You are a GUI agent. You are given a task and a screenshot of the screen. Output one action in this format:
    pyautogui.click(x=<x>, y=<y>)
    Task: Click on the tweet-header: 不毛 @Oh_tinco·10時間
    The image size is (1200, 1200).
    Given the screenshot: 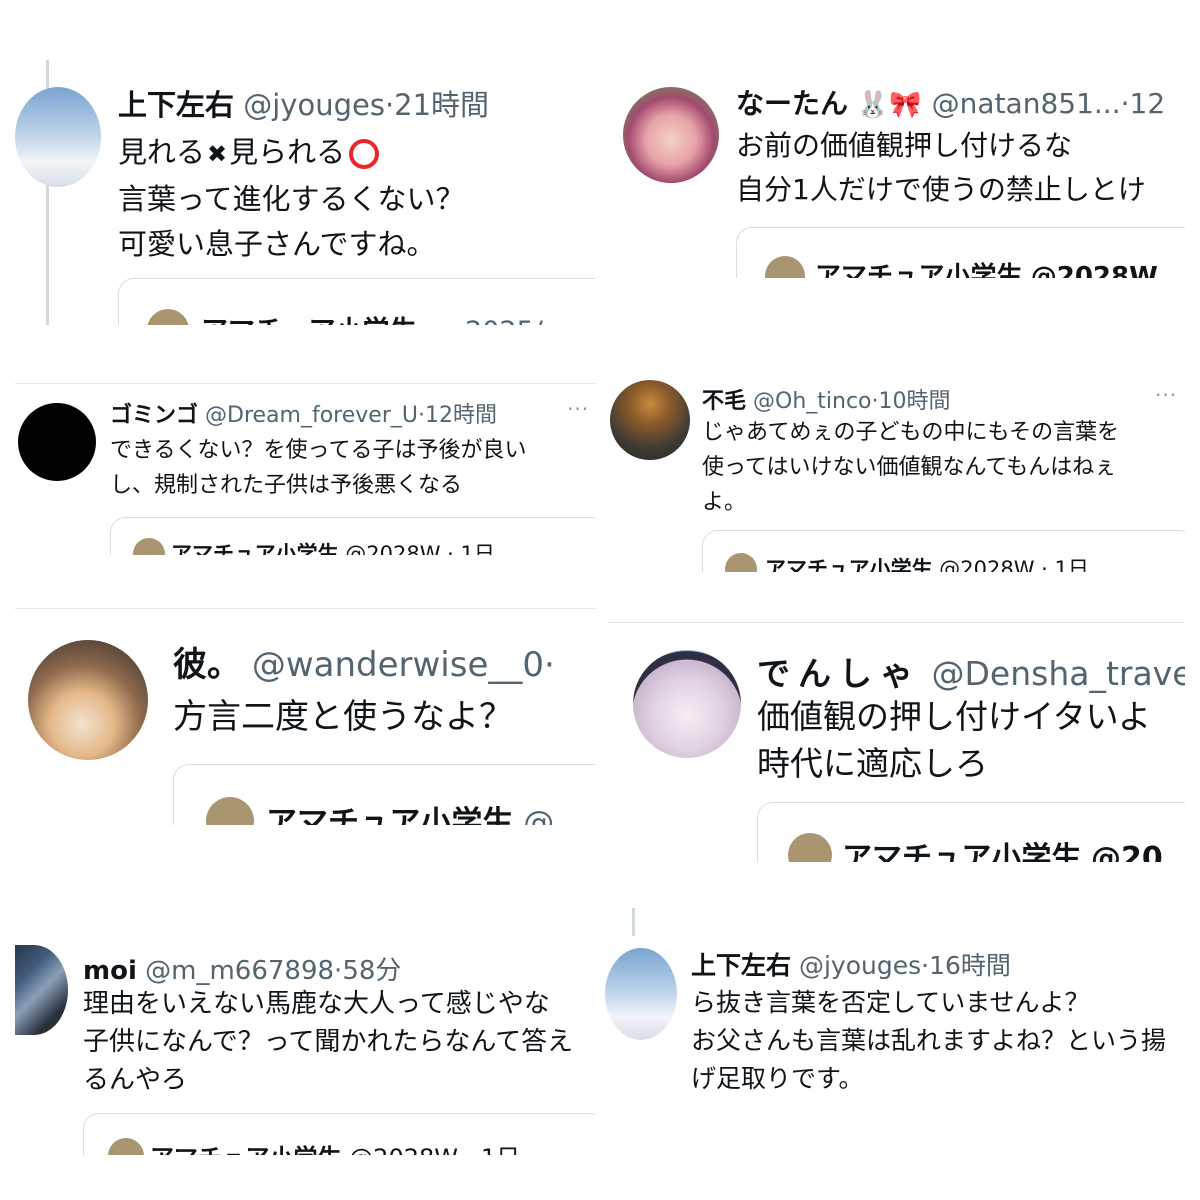 What is the action you would take?
    pyautogui.click(x=826, y=401)
    